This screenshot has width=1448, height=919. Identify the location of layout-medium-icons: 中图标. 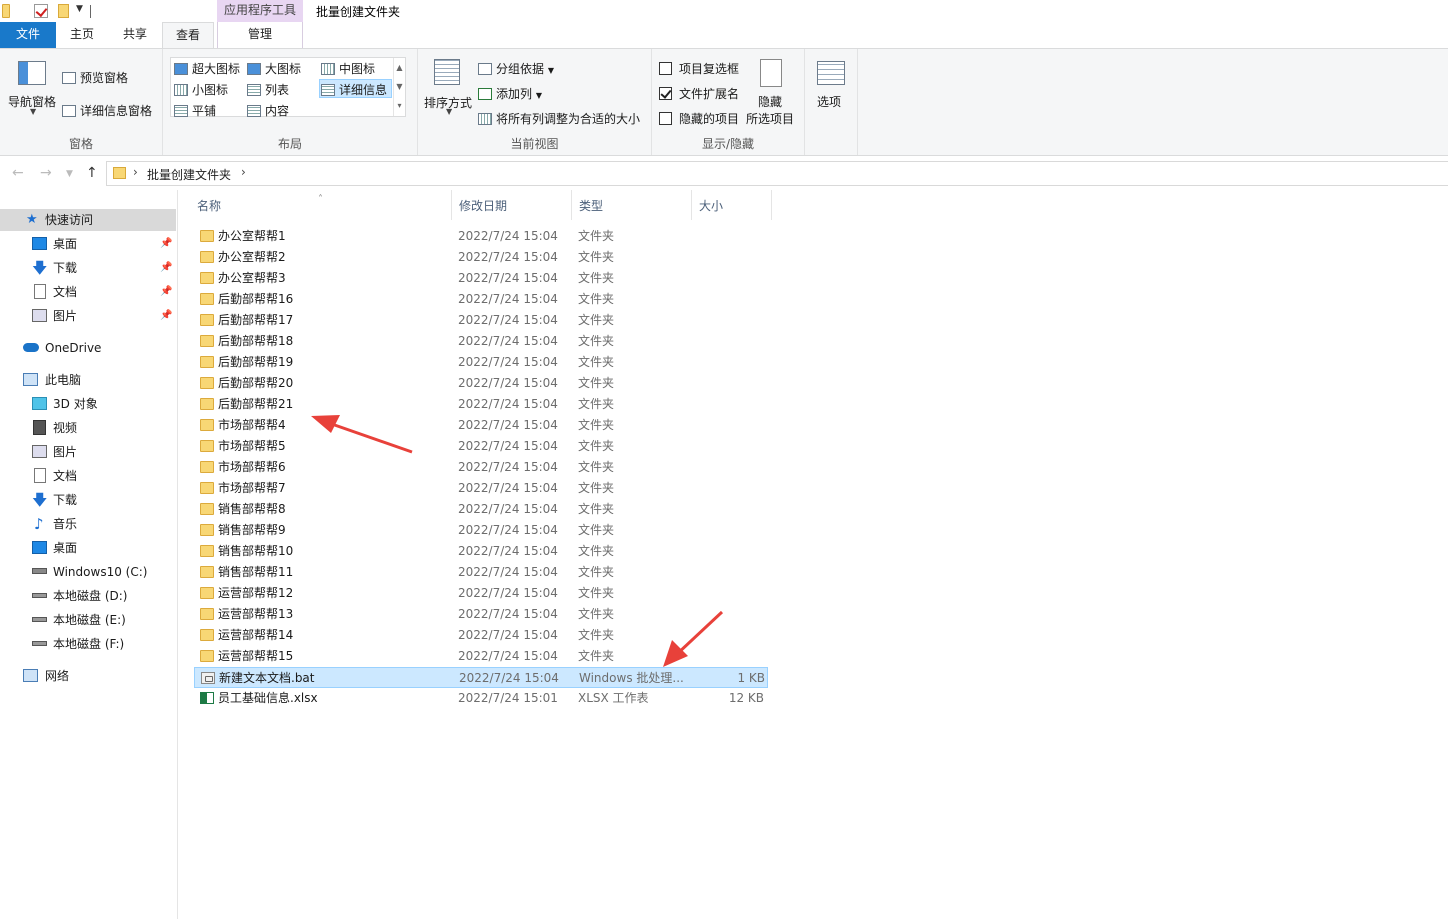
(348, 68).